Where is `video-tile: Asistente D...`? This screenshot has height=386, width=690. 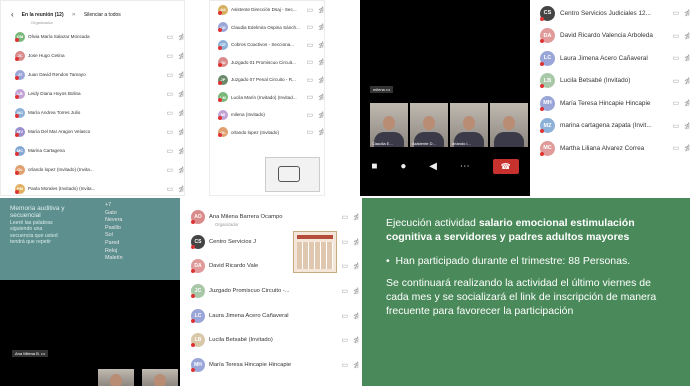 video-tile: Asistente D... is located at coordinates (429, 125).